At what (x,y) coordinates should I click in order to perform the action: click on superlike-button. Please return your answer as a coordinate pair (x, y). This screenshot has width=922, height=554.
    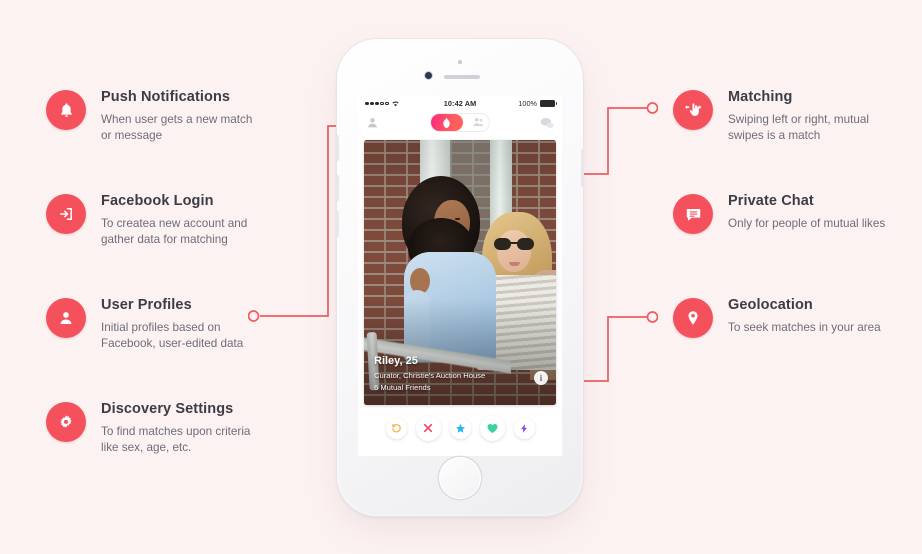
    Looking at the image, I should click on (460, 428).